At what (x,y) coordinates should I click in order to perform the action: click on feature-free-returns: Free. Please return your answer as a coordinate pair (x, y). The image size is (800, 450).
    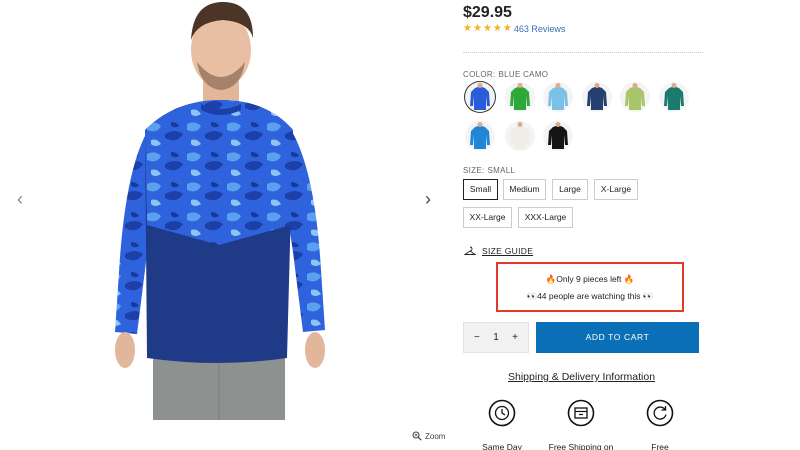
    Looking at the image, I should click on (660, 424).